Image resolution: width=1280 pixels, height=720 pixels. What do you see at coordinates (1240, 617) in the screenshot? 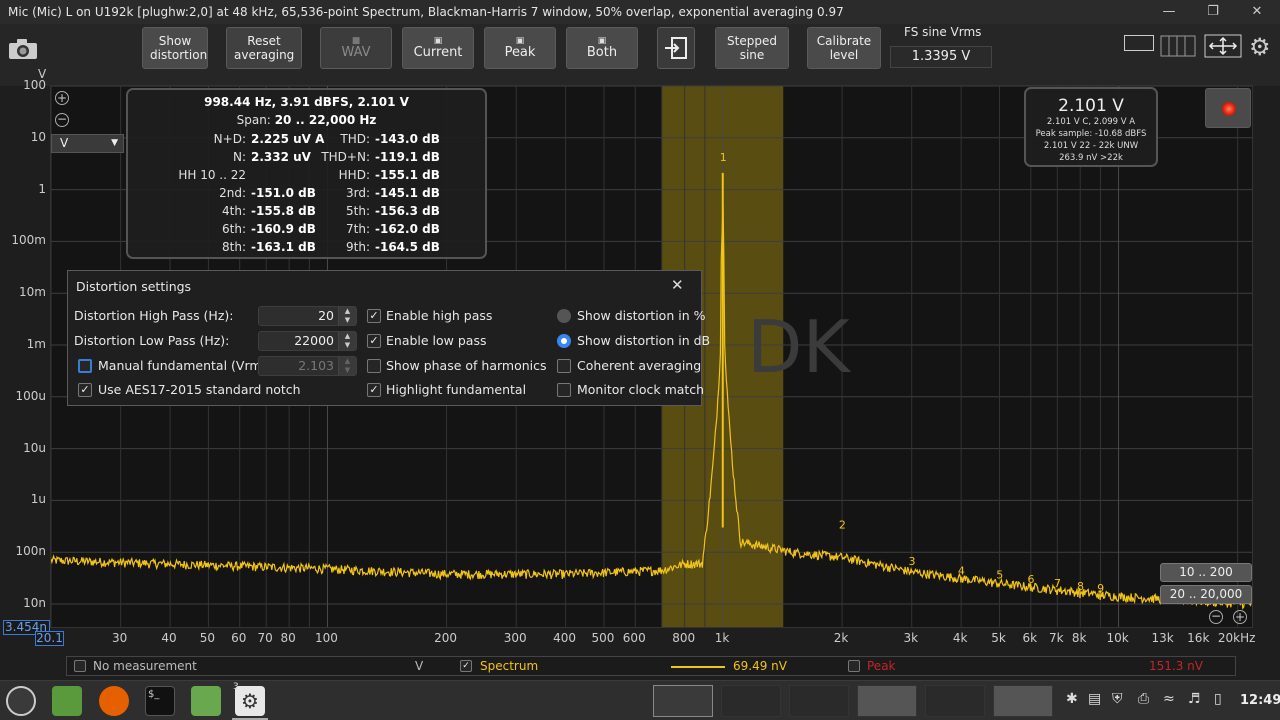
I see `x-zoom-in-icon: +` at bounding box center [1240, 617].